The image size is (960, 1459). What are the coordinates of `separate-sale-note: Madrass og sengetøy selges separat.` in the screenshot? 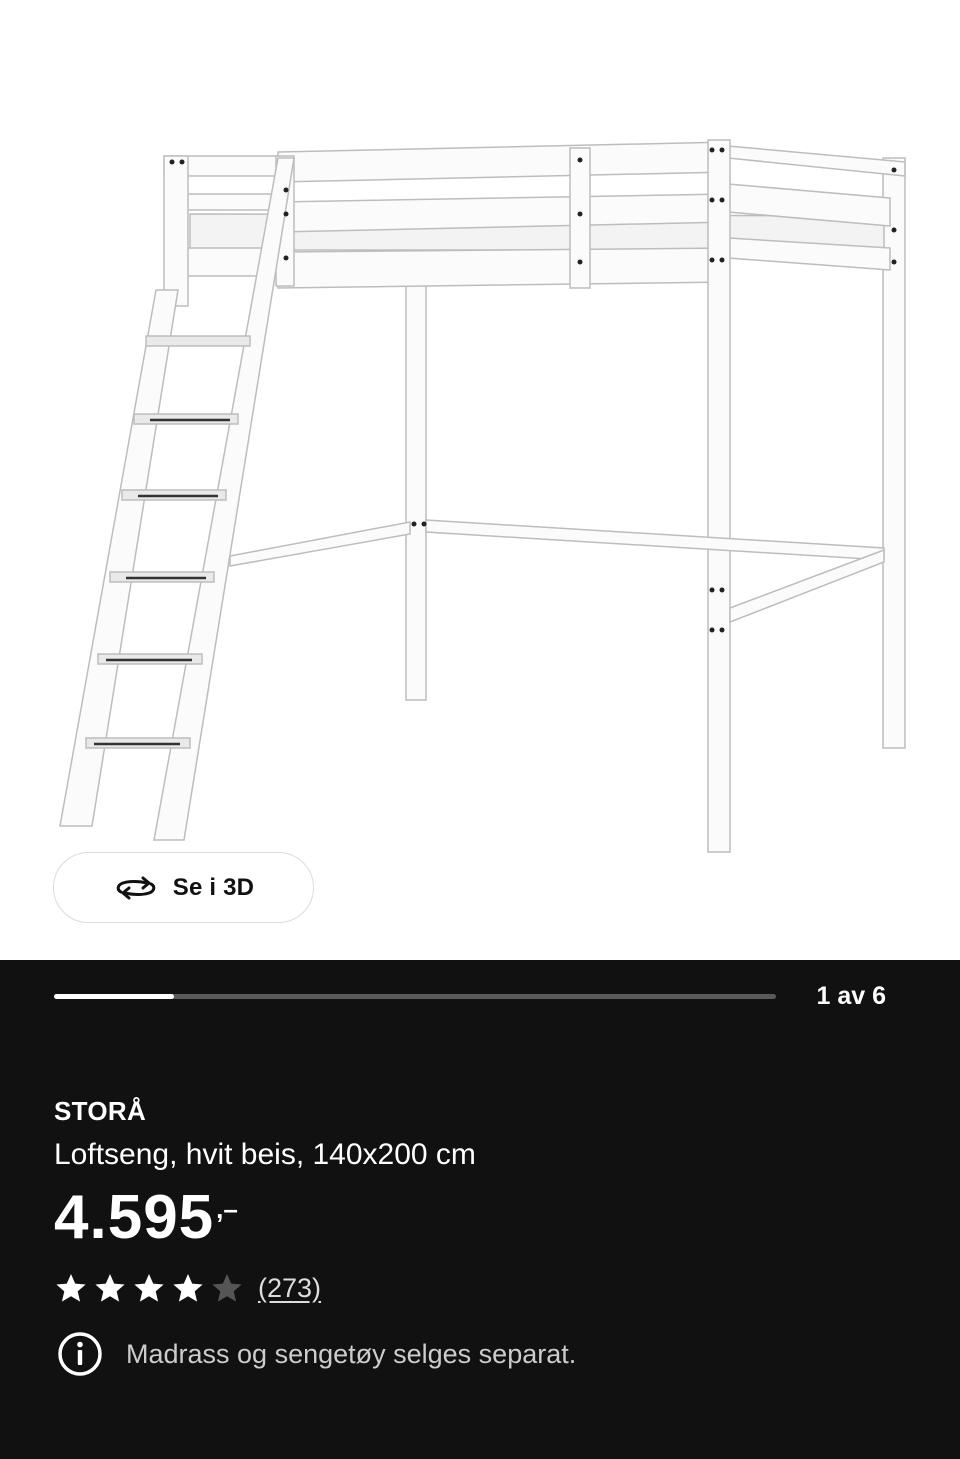 It's located at (316, 1354).